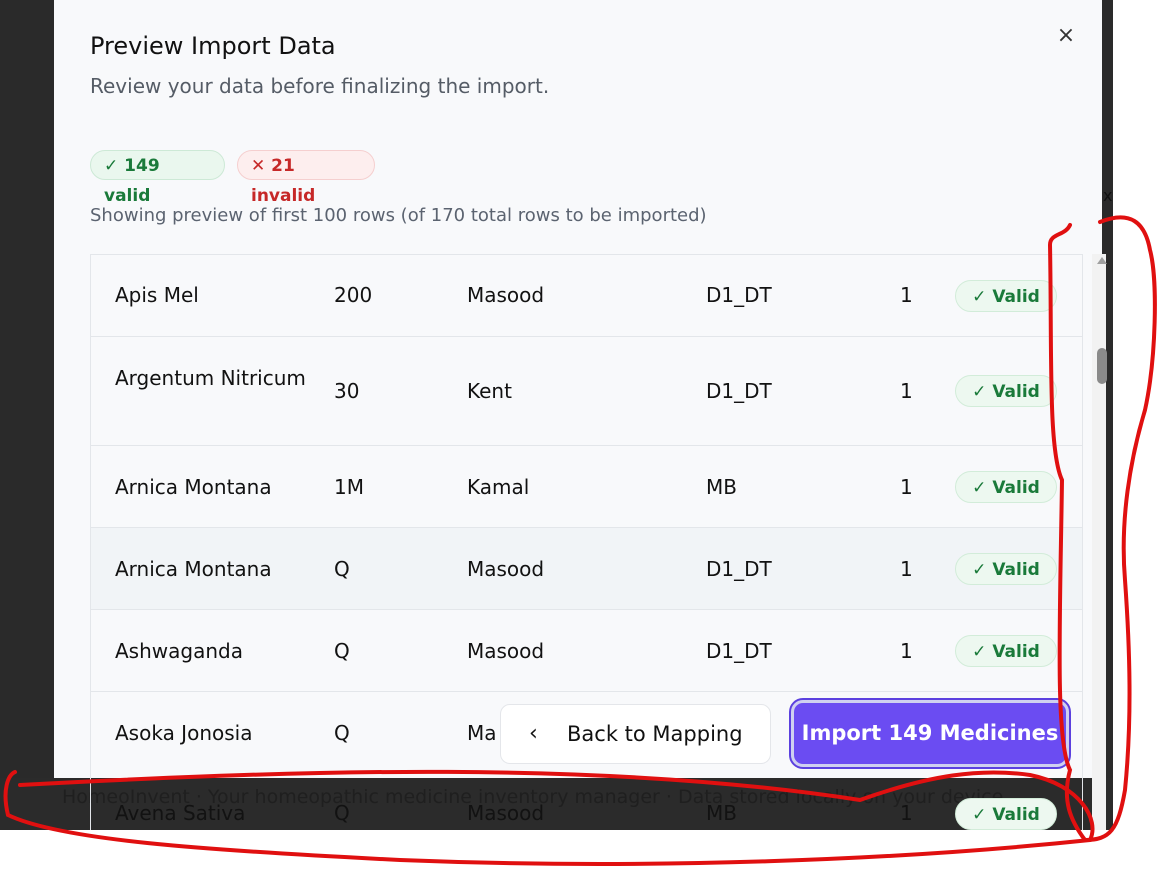 This screenshot has width=1158, height=877. Describe the element at coordinates (586, 295) in the screenshot. I see `table-row: Apis Mel 200 Masood D1_DT 1 ✓ Valid` at that location.